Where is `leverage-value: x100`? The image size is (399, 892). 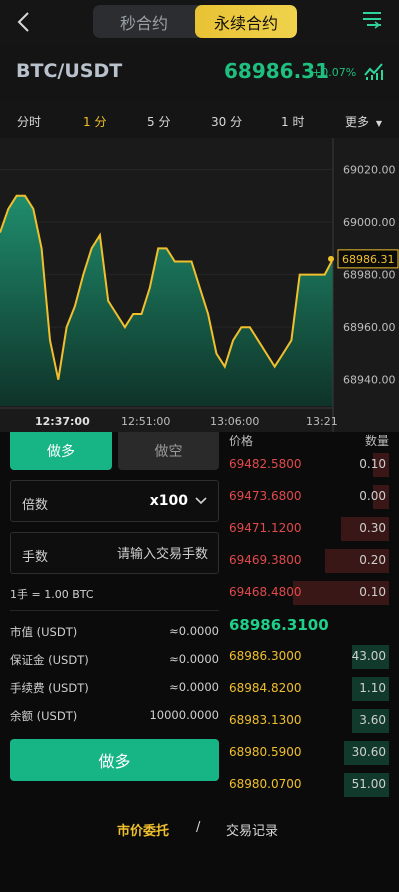 leverage-value: x100 is located at coordinates (168, 501).